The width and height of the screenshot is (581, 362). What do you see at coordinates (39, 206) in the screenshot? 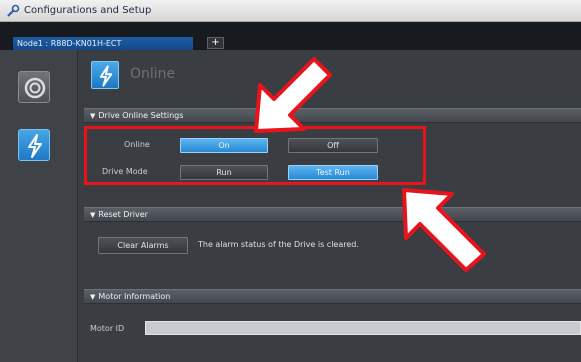
I see `left-rail` at bounding box center [39, 206].